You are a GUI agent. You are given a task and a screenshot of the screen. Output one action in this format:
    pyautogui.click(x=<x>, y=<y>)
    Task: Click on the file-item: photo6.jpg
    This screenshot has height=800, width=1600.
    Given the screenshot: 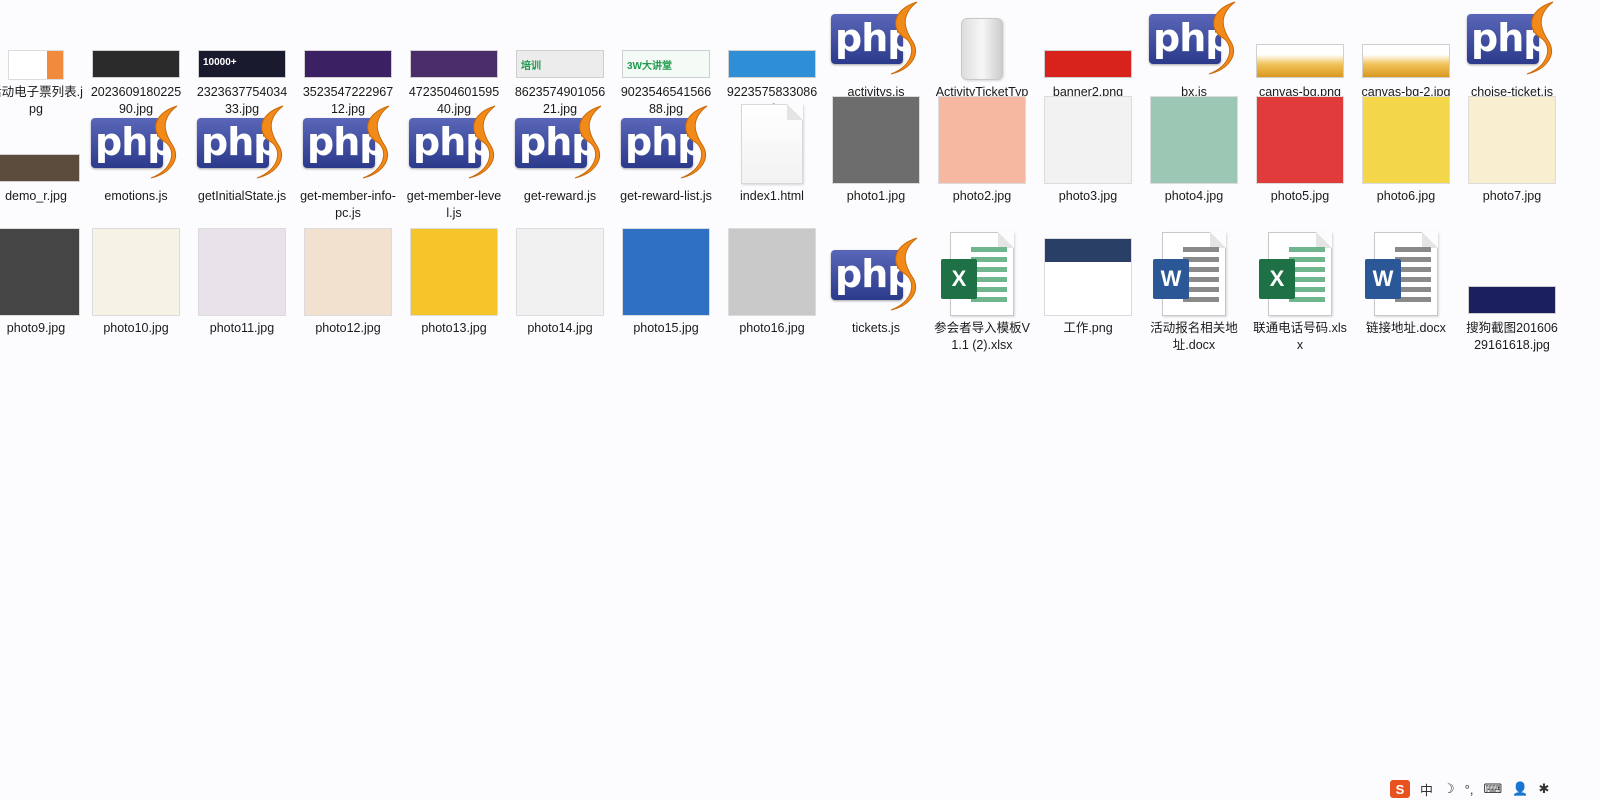 What is the action you would take?
    pyautogui.click(x=1406, y=159)
    